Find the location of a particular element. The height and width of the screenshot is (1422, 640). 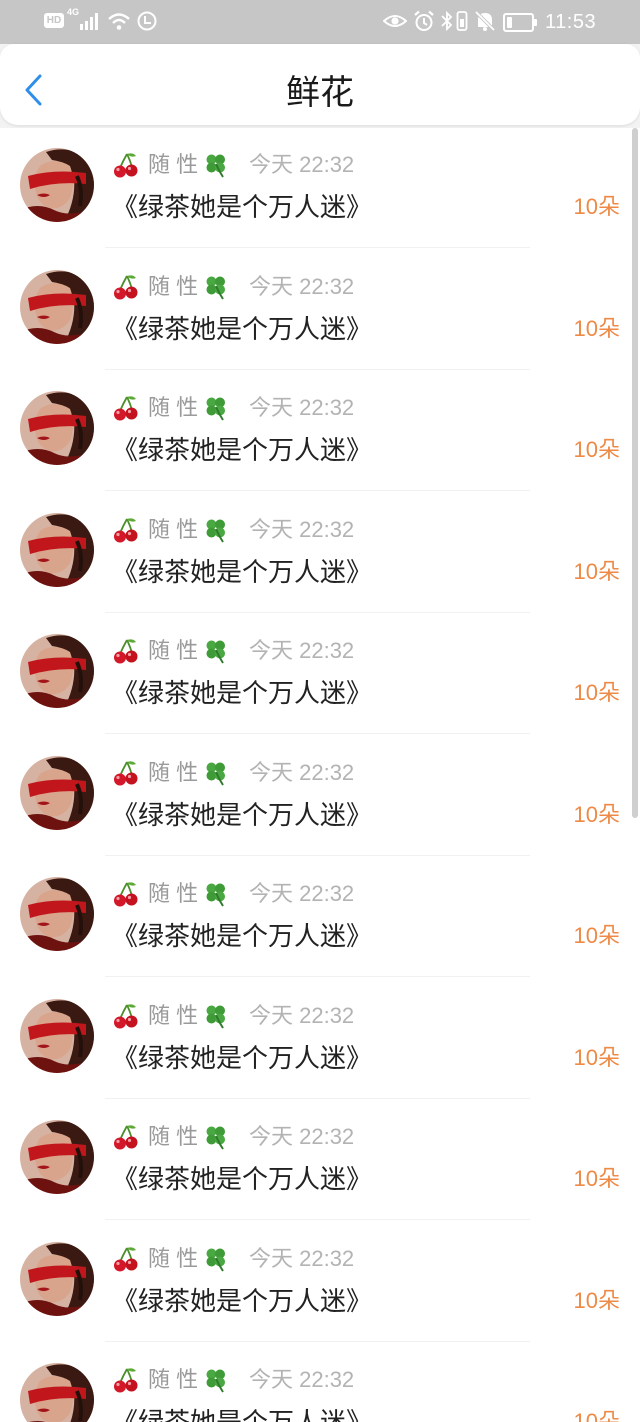

hd-icon: HD is located at coordinates (54, 20).